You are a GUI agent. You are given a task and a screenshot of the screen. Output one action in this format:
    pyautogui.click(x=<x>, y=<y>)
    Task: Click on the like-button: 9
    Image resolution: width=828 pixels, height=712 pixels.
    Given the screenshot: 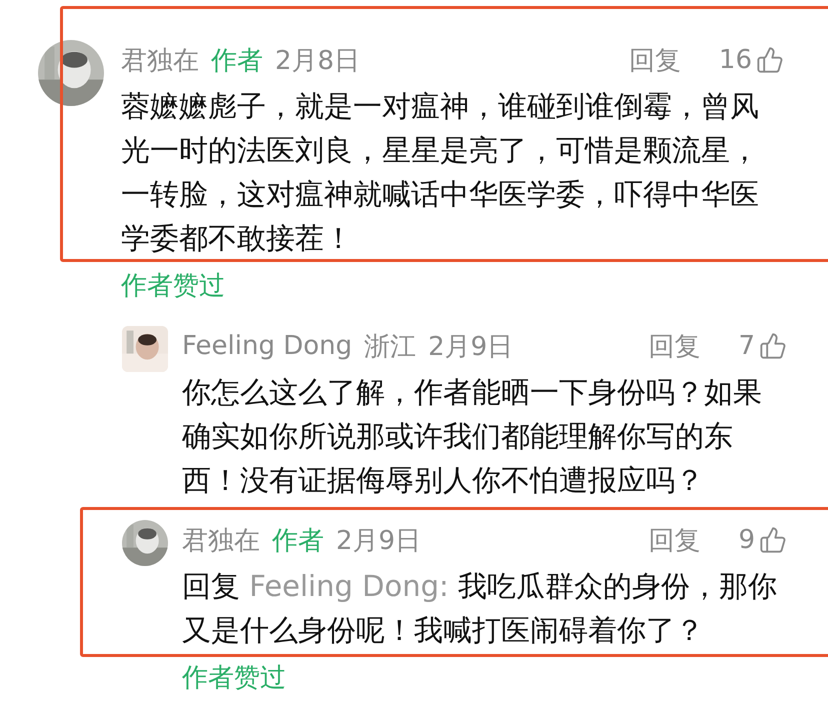 What is the action you would take?
    pyautogui.click(x=762, y=540)
    